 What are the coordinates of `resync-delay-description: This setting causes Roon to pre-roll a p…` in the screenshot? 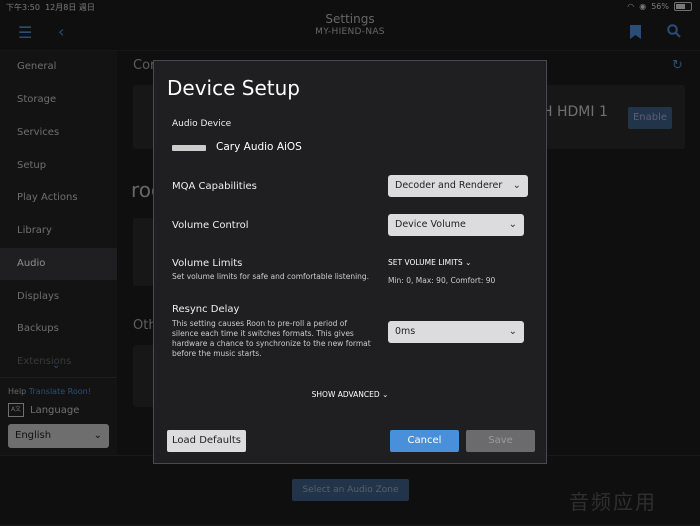 It's located at (271, 338).